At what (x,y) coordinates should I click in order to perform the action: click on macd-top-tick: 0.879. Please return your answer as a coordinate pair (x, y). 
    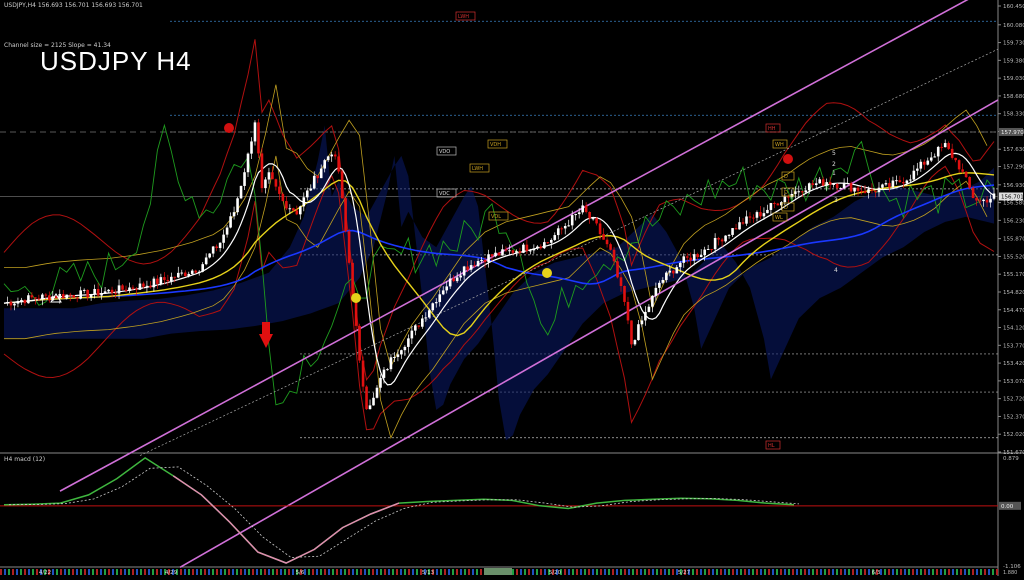
    Looking at the image, I should click on (1011, 459).